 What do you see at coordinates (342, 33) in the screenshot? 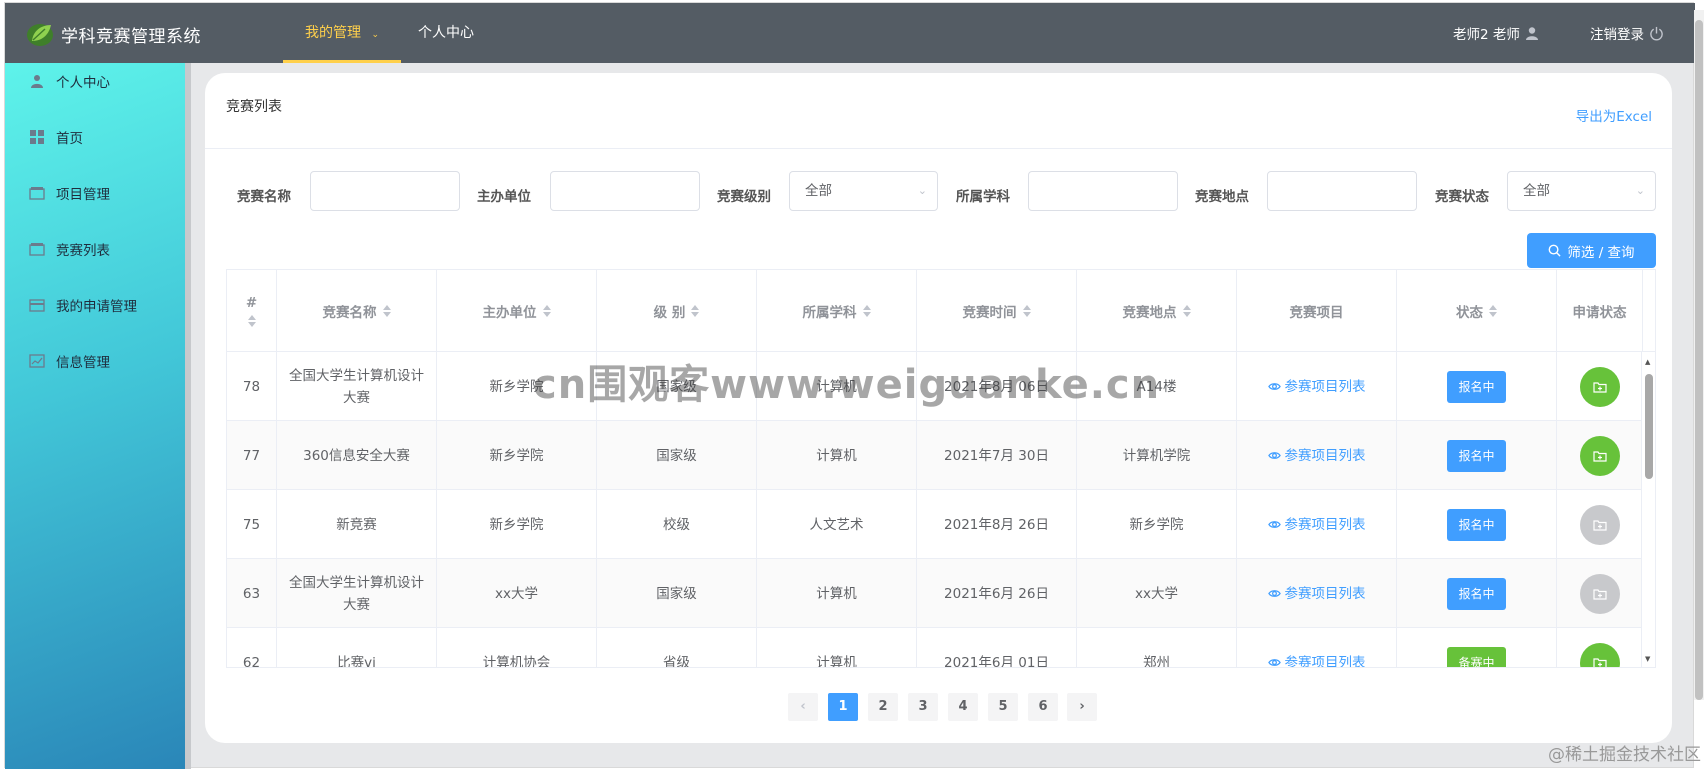
I see `nav-my-management: 我的管理 ⌄` at bounding box center [342, 33].